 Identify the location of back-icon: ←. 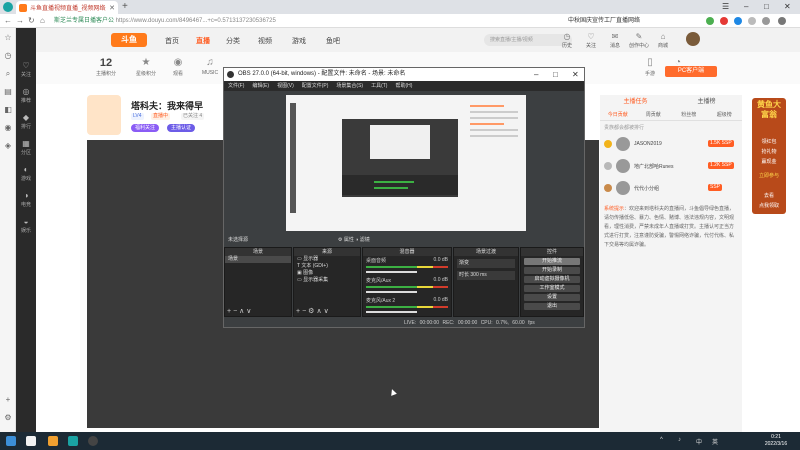
(8, 20).